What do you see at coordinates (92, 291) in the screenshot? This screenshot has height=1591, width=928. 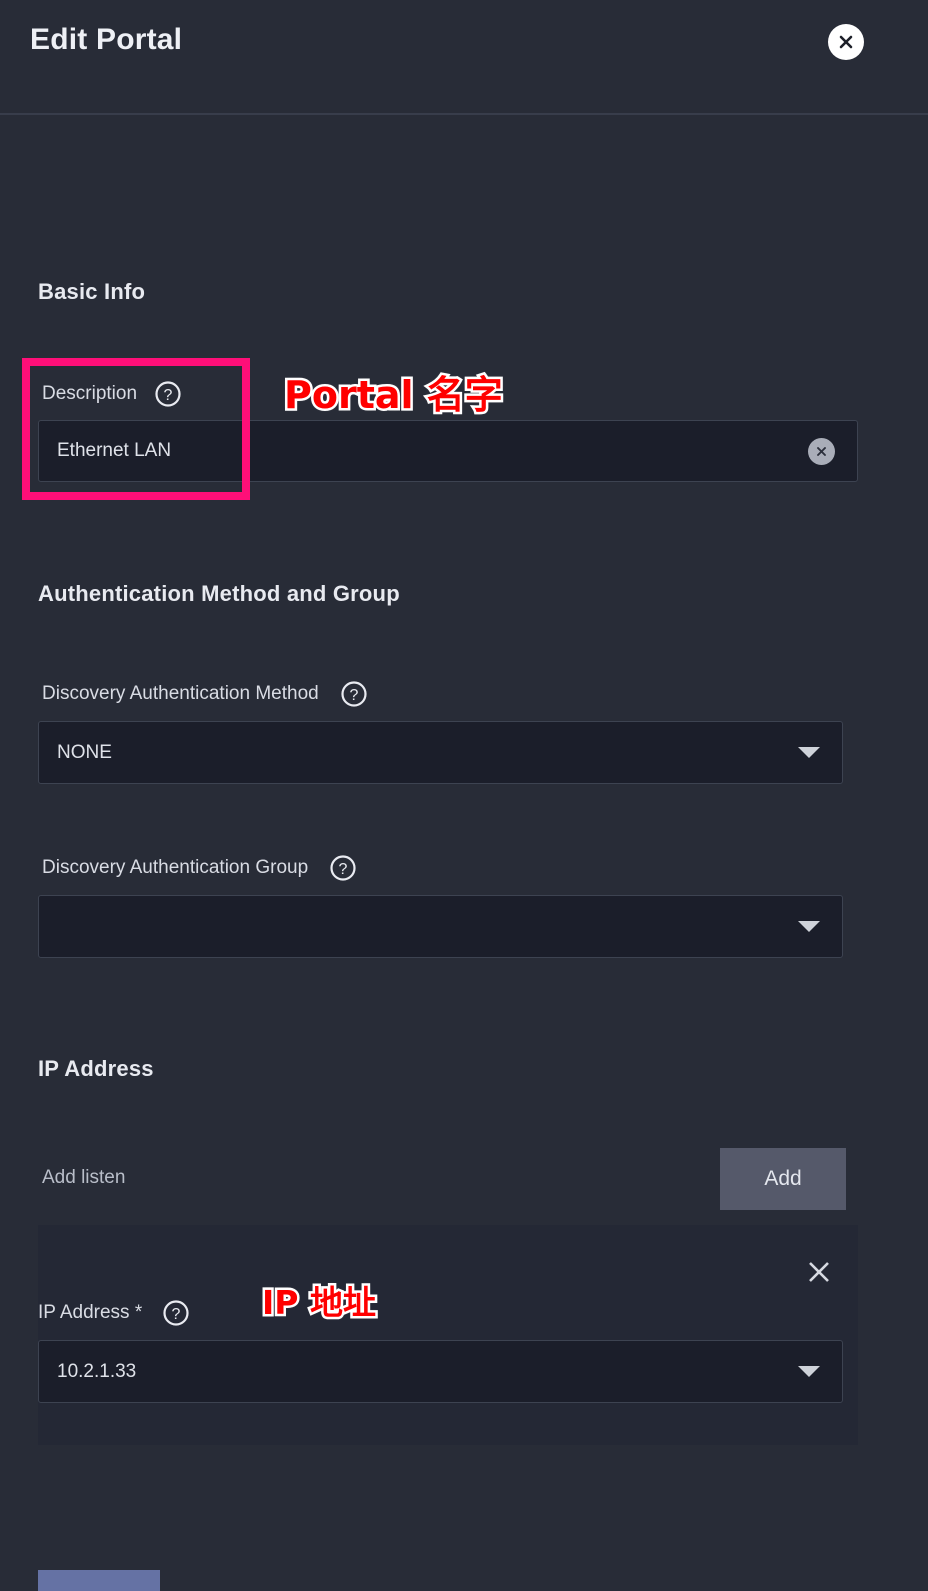 I see `section-title-basic-info: Basic Info` at bounding box center [92, 291].